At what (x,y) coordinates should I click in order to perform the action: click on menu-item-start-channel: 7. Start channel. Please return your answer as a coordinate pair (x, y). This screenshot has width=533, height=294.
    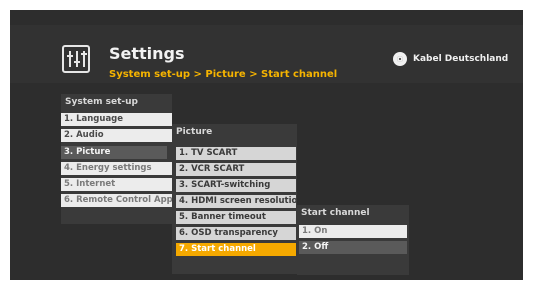
    Looking at the image, I should click on (236, 249).